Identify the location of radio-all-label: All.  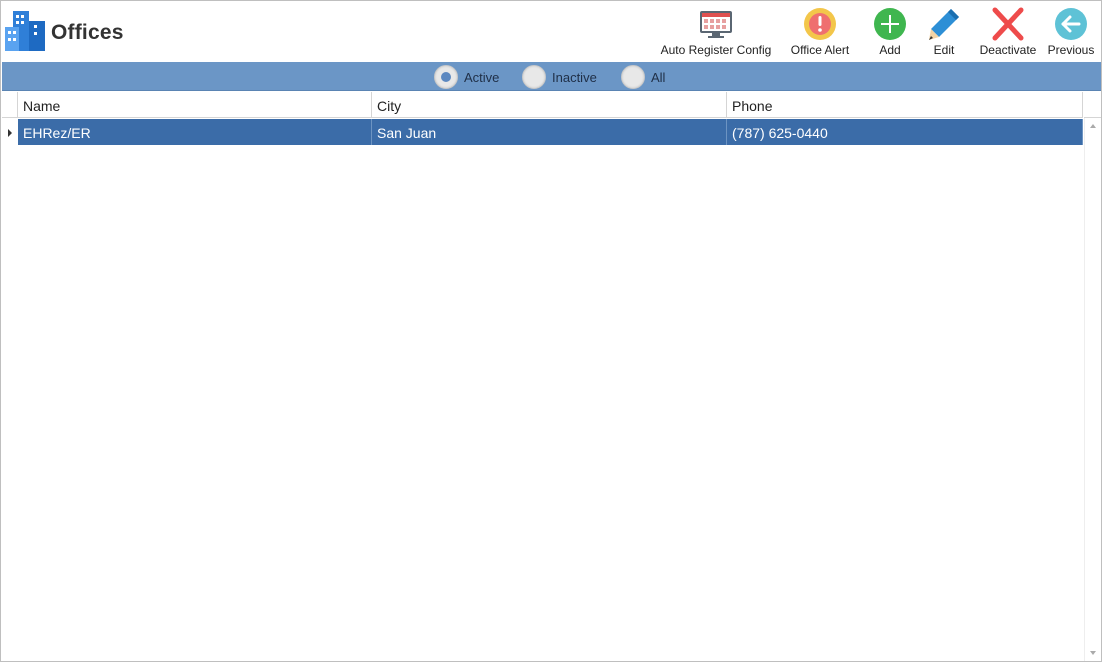
(658, 77).